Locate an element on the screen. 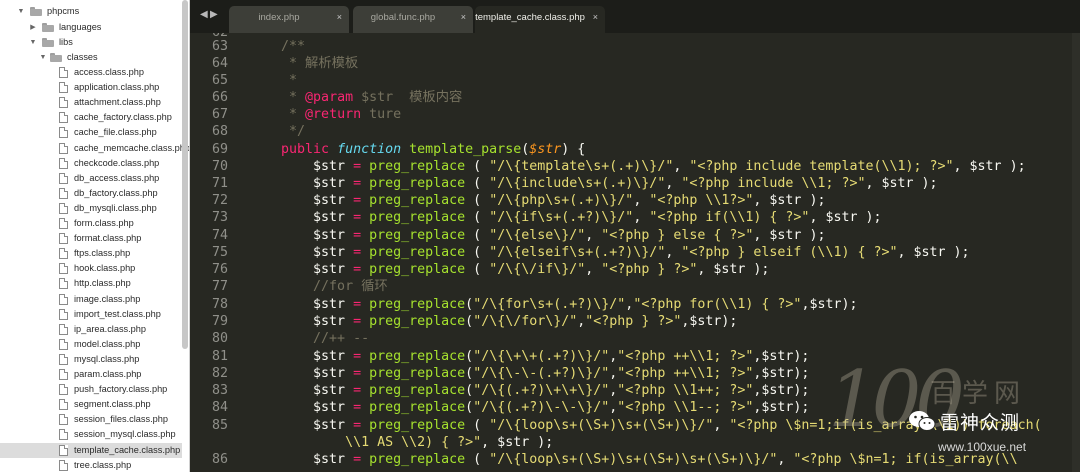  line-number: 63 is located at coordinates (219, 46).